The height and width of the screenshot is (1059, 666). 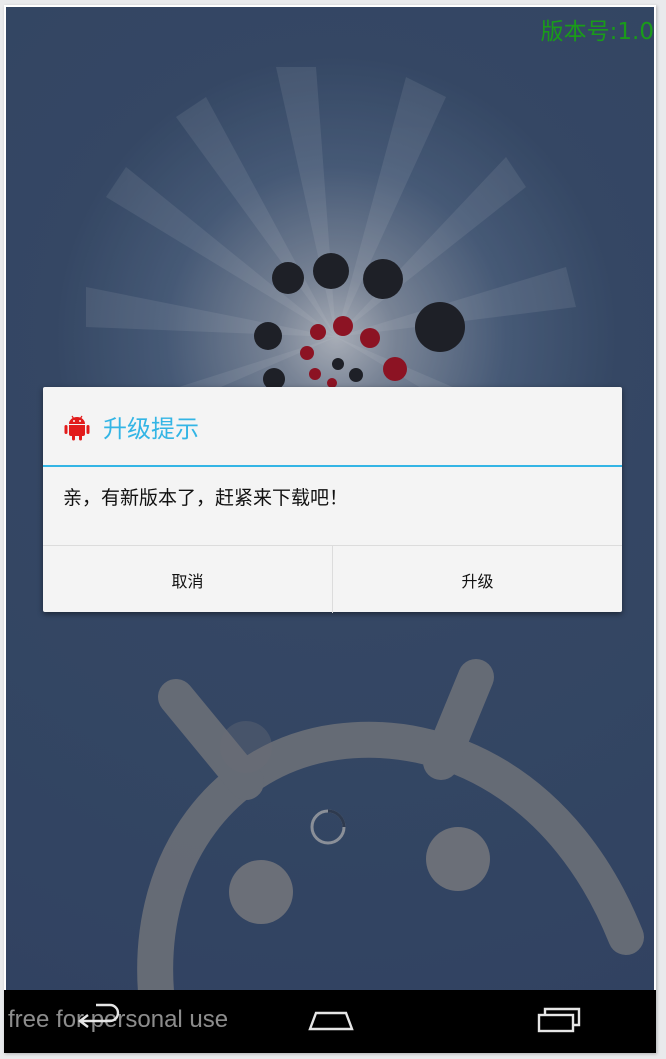 What do you see at coordinates (77, 428) in the screenshot?
I see `android-icon` at bounding box center [77, 428].